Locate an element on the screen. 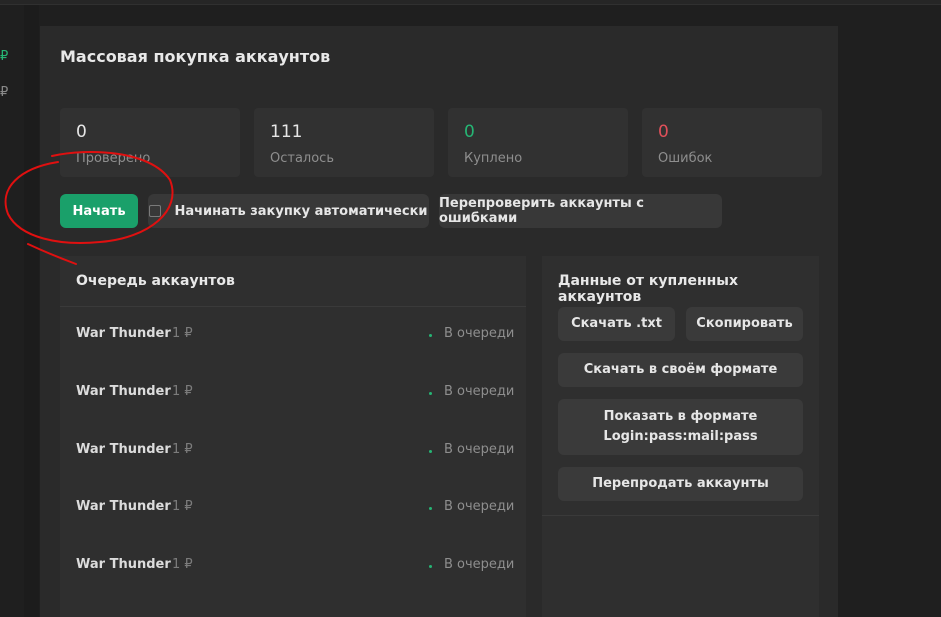 Image resolution: width=941 pixels, height=617 pixels. resell-accounts-button: Перепродать аккаунты is located at coordinates (680, 484).